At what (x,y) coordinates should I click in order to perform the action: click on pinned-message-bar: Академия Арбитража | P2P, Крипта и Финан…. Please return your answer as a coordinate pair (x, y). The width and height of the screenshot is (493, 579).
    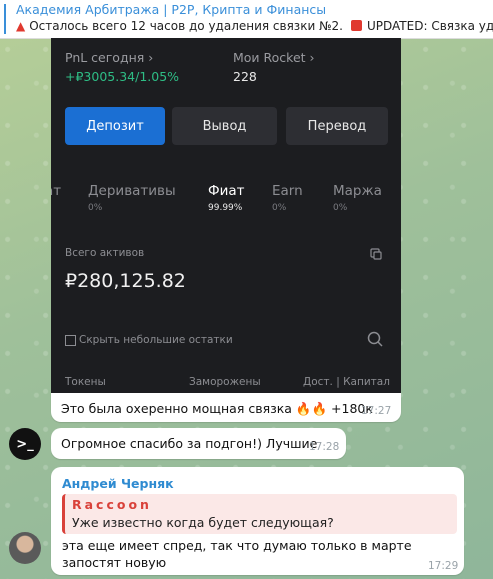
    Looking at the image, I should click on (246, 19).